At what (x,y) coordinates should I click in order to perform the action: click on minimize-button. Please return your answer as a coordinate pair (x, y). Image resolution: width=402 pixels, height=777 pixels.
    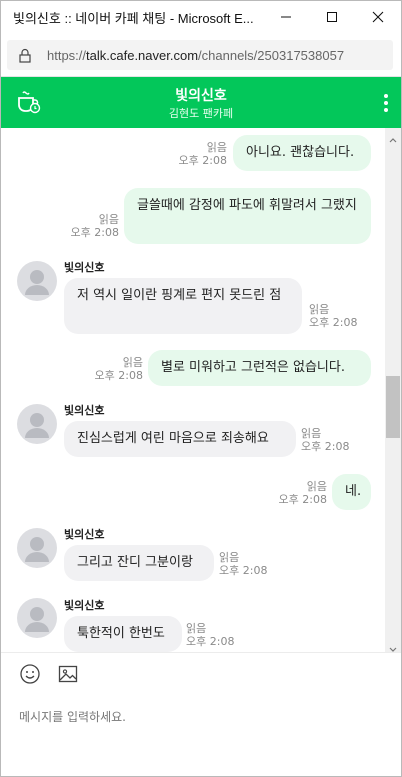
    Looking at the image, I should click on (286, 17).